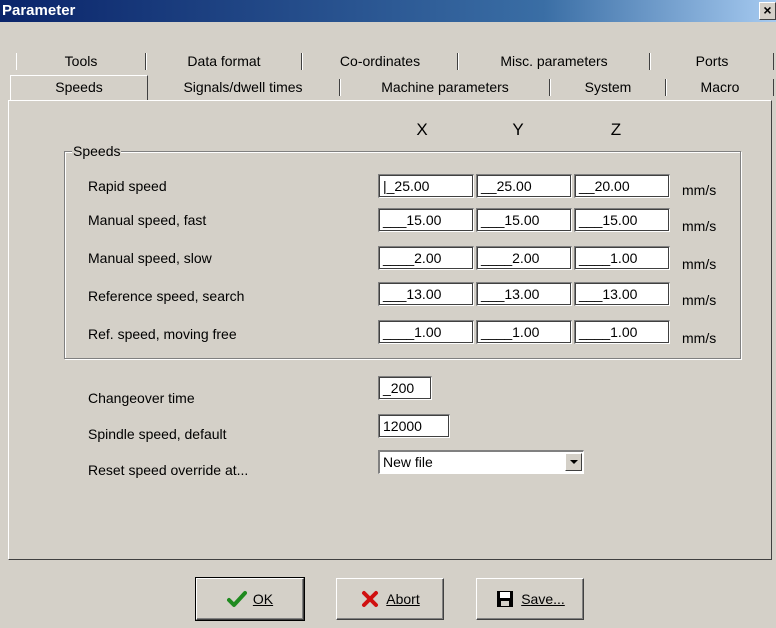  Describe the element at coordinates (162, 334) in the screenshot. I see `ref-speed-moving-free-label: Ref. speed, moving free` at that location.